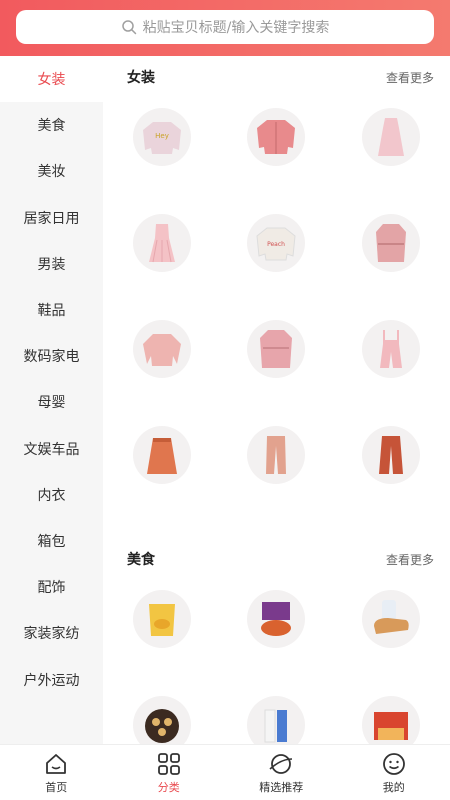 Image resolution: width=450 pixels, height=800 pixels. I want to click on printed-sweatshirt-icon: Peach, so click(276, 243).